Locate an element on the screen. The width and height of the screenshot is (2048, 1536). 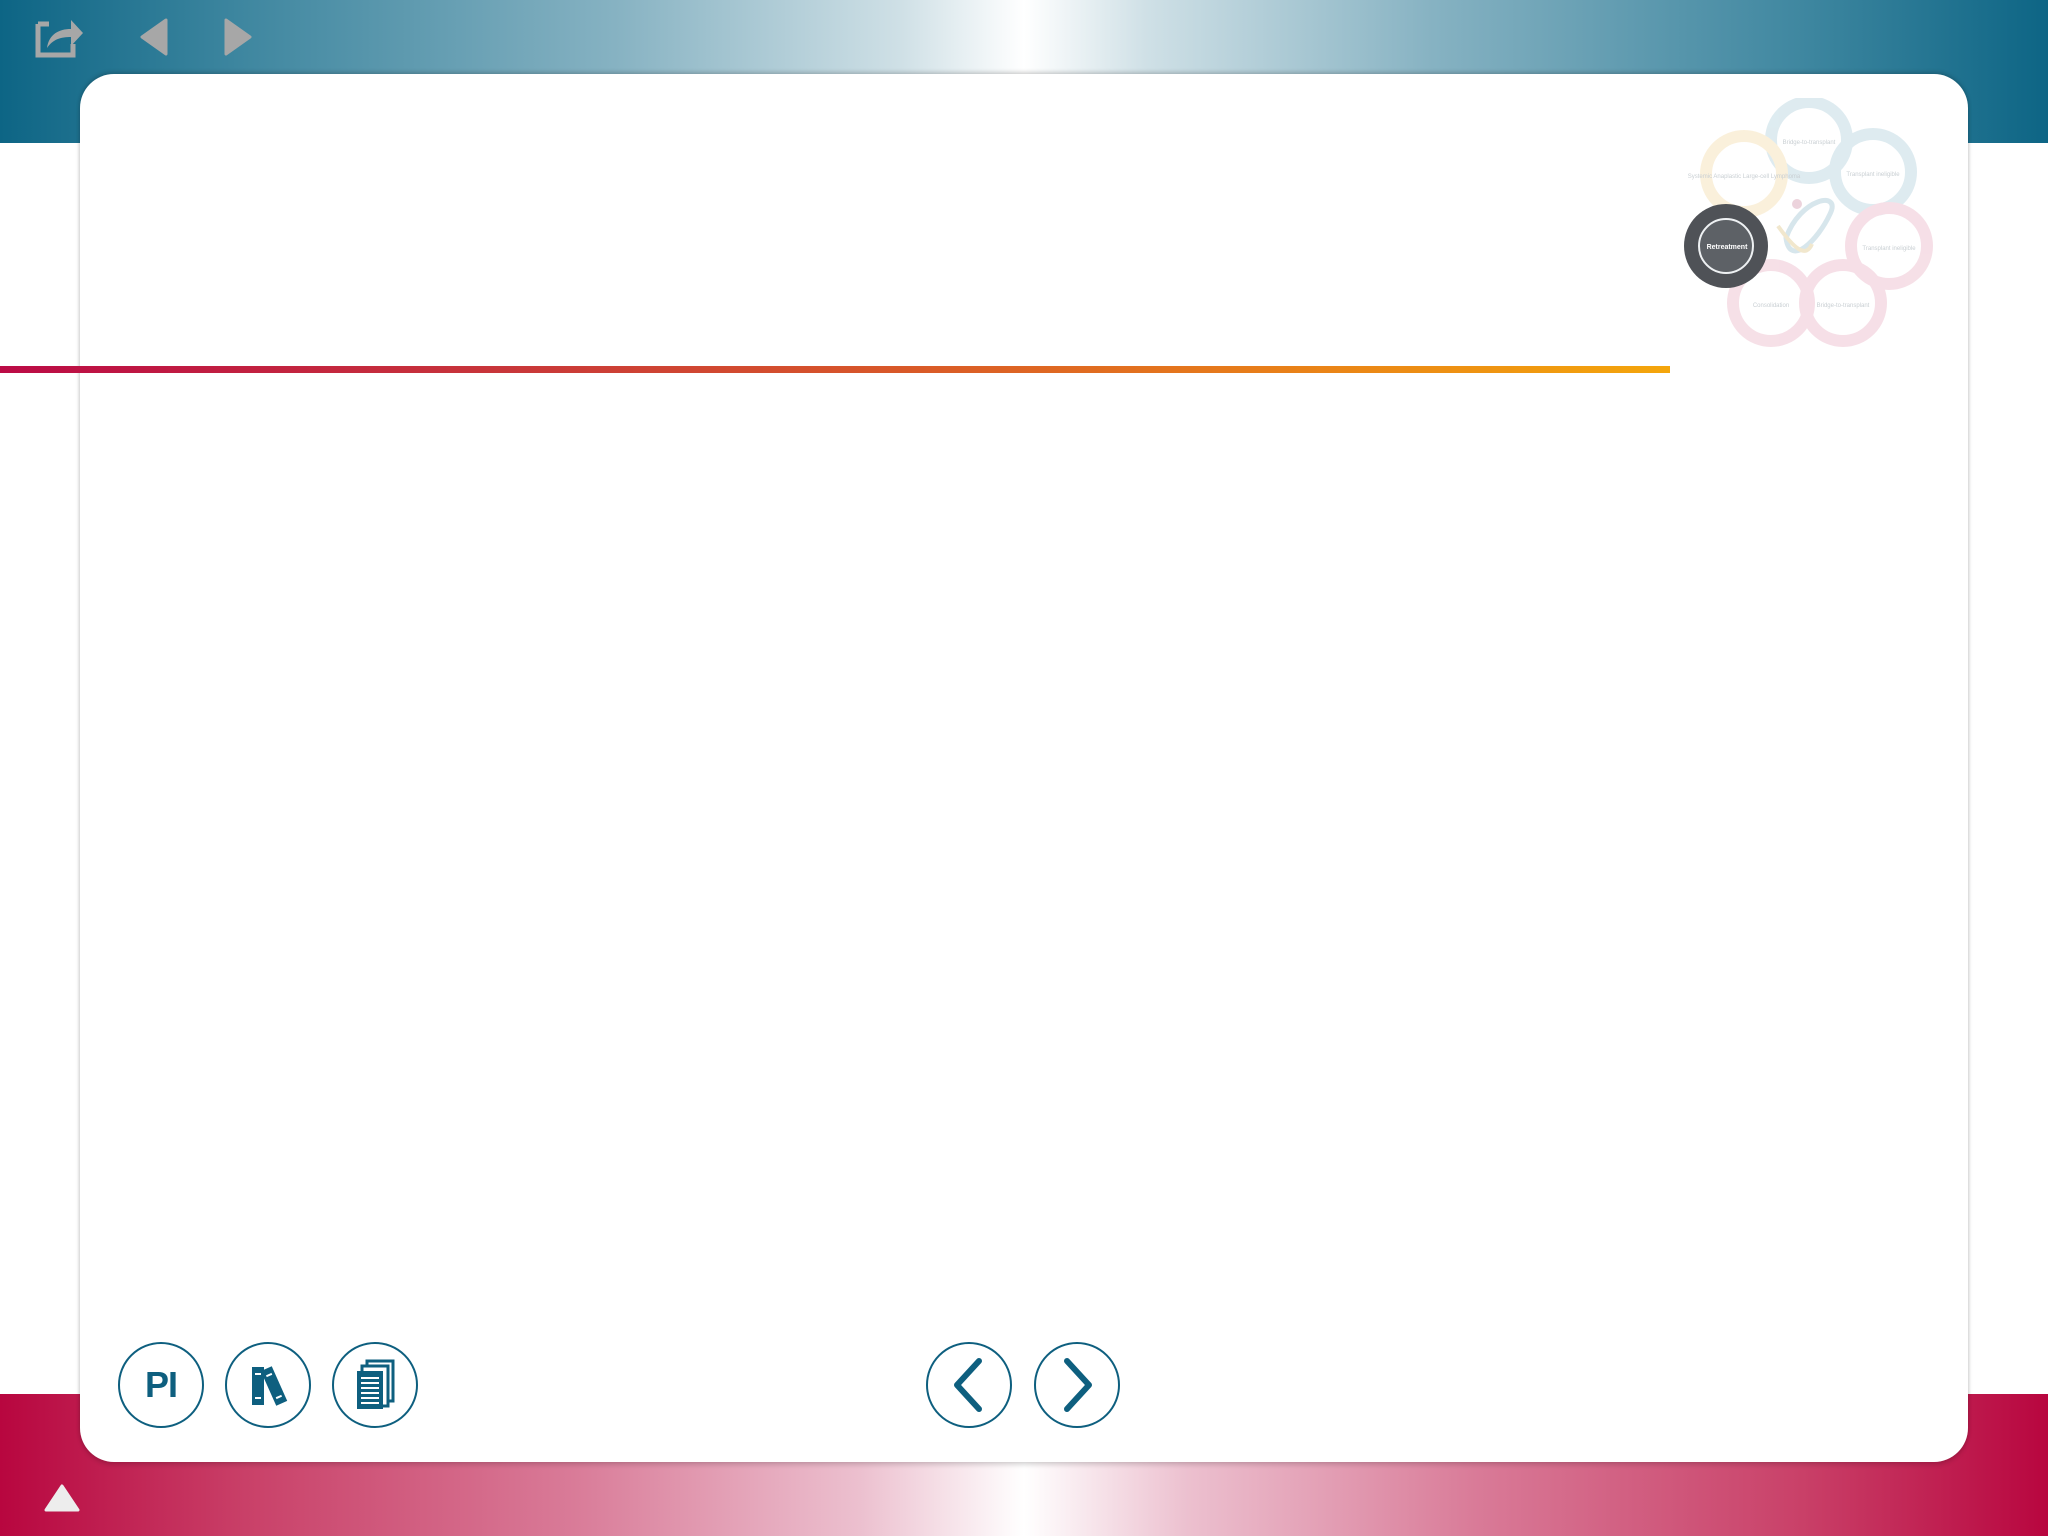
forward-button is located at coordinates (238, 37).